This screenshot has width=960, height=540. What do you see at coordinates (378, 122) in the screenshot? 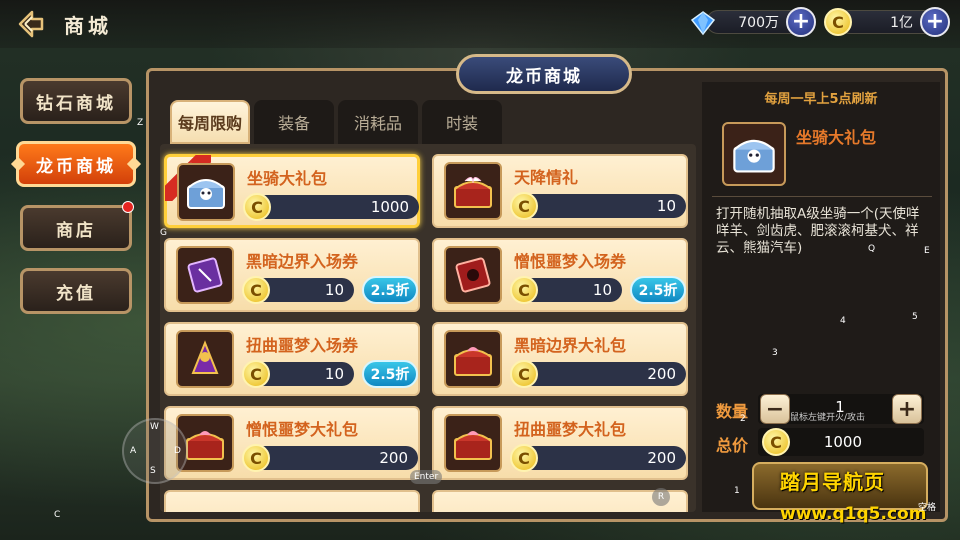
I see `tab-consumables: 消耗品` at bounding box center [378, 122].